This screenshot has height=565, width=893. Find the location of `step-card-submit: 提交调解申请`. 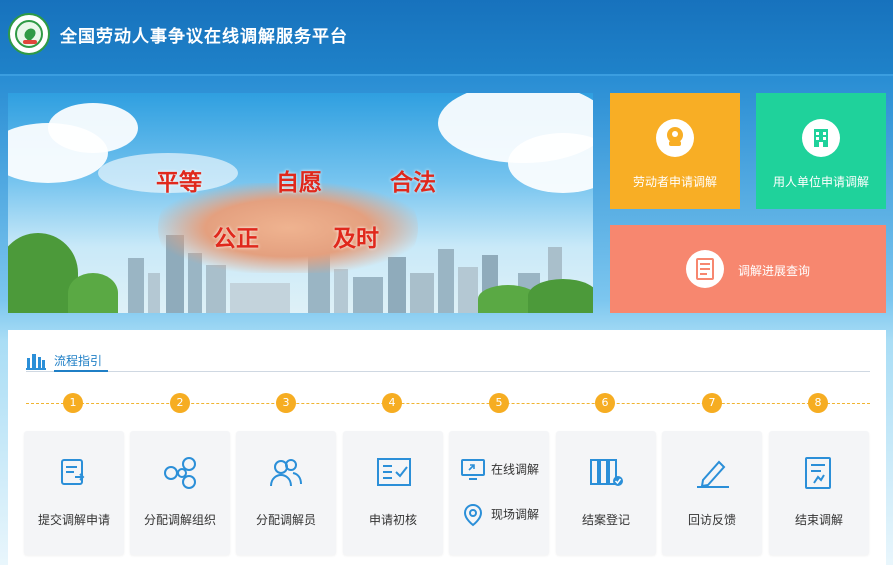

step-card-submit: 提交调解申请 is located at coordinates (74, 493).